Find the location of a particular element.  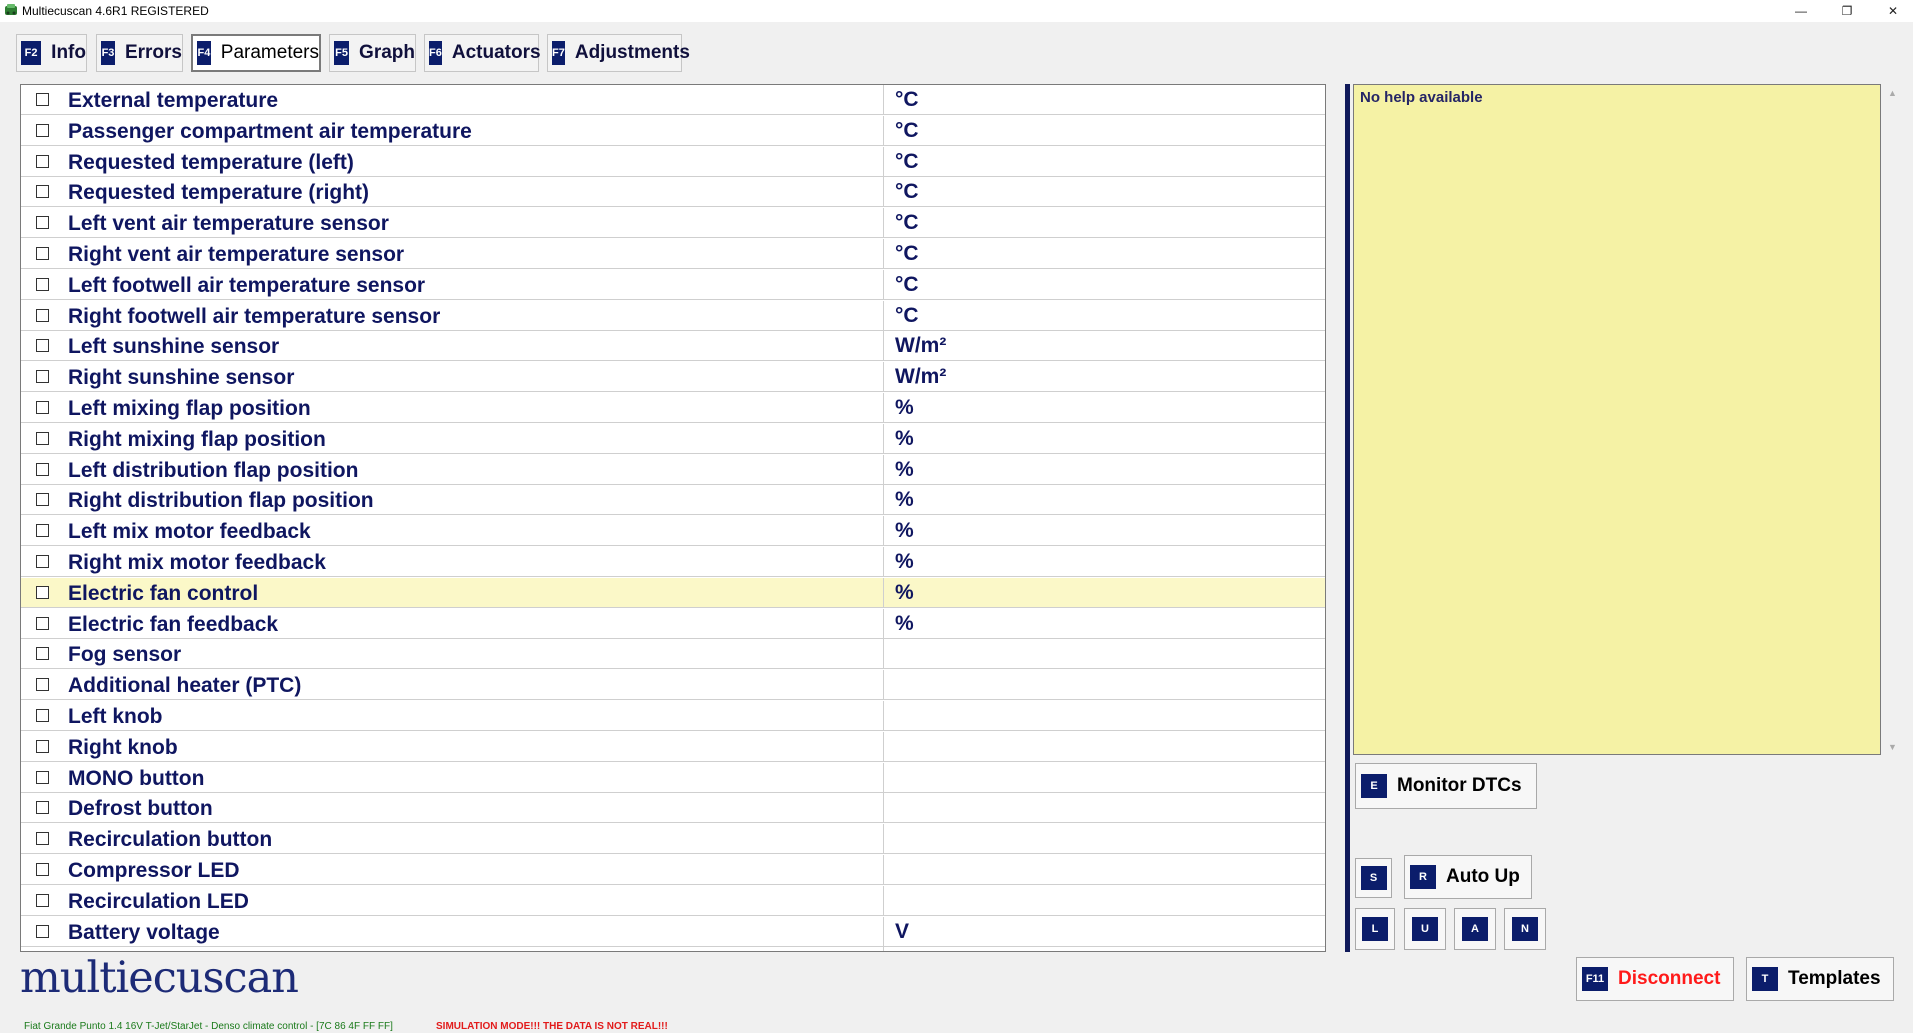

table-row: Additional heater (PTC) is located at coordinates (673, 685).